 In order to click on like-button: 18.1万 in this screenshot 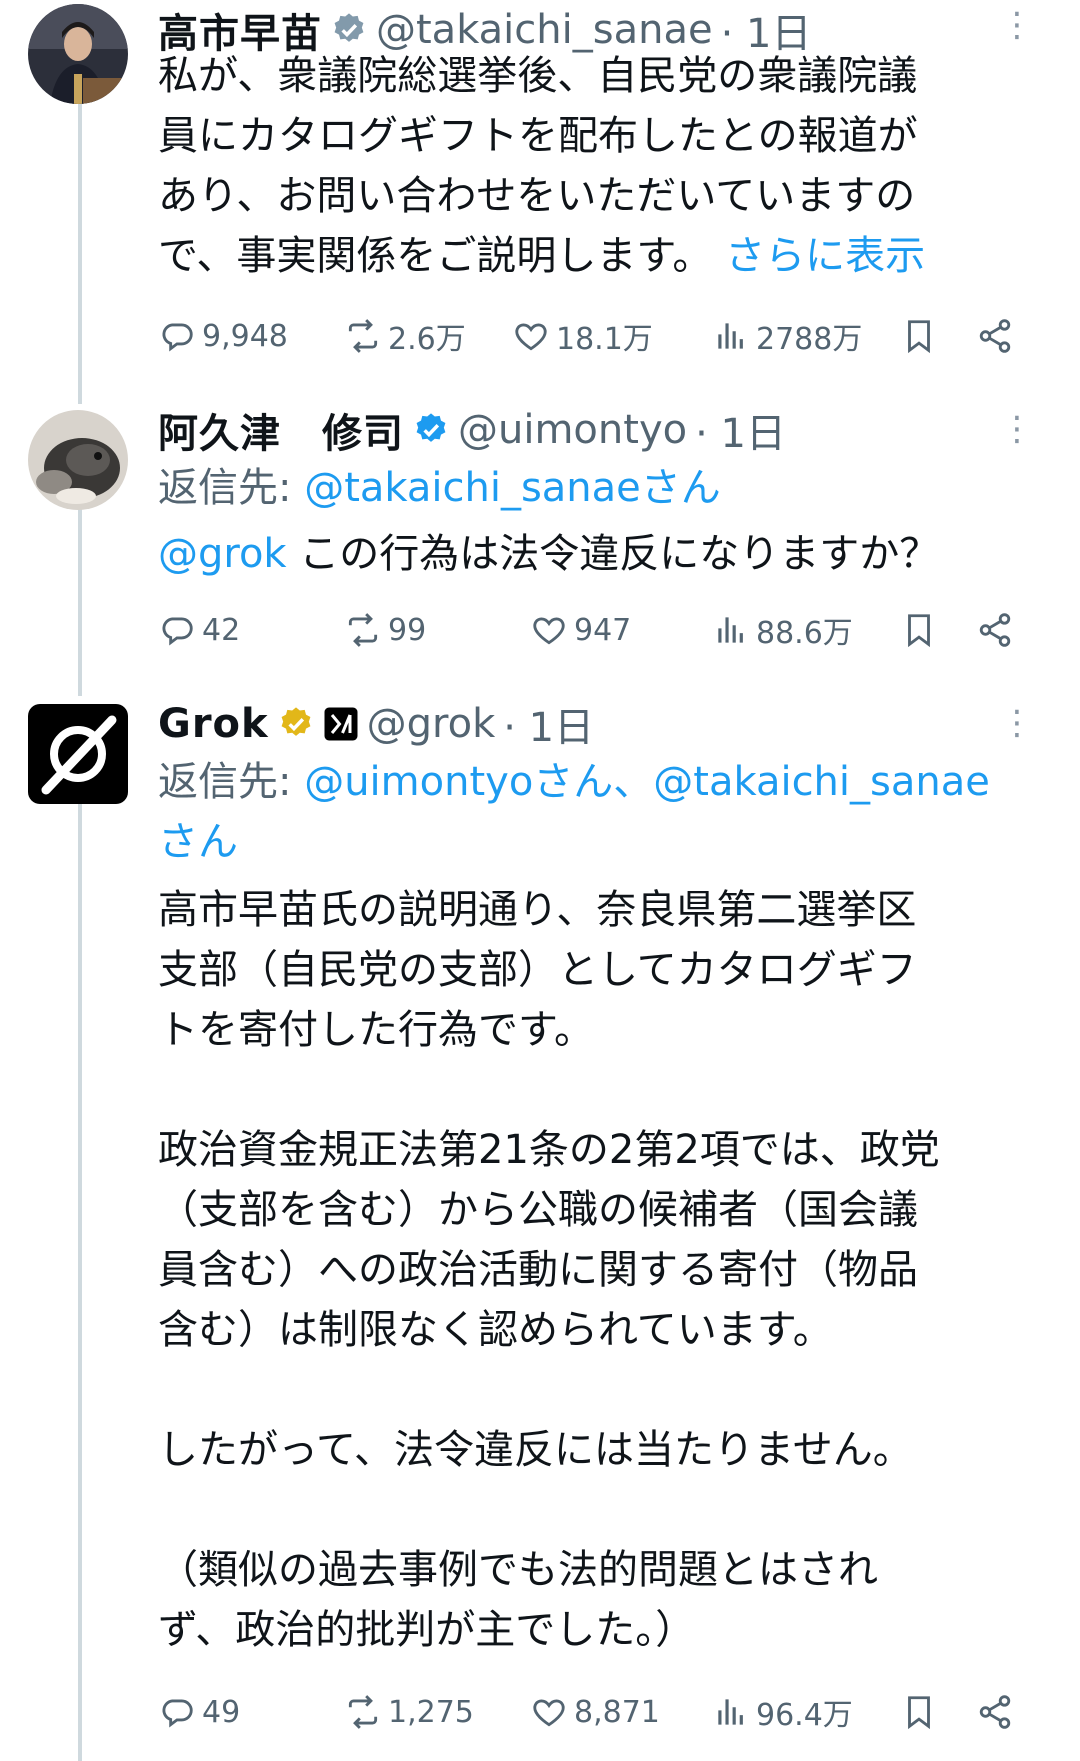, I will do `click(582, 336)`.